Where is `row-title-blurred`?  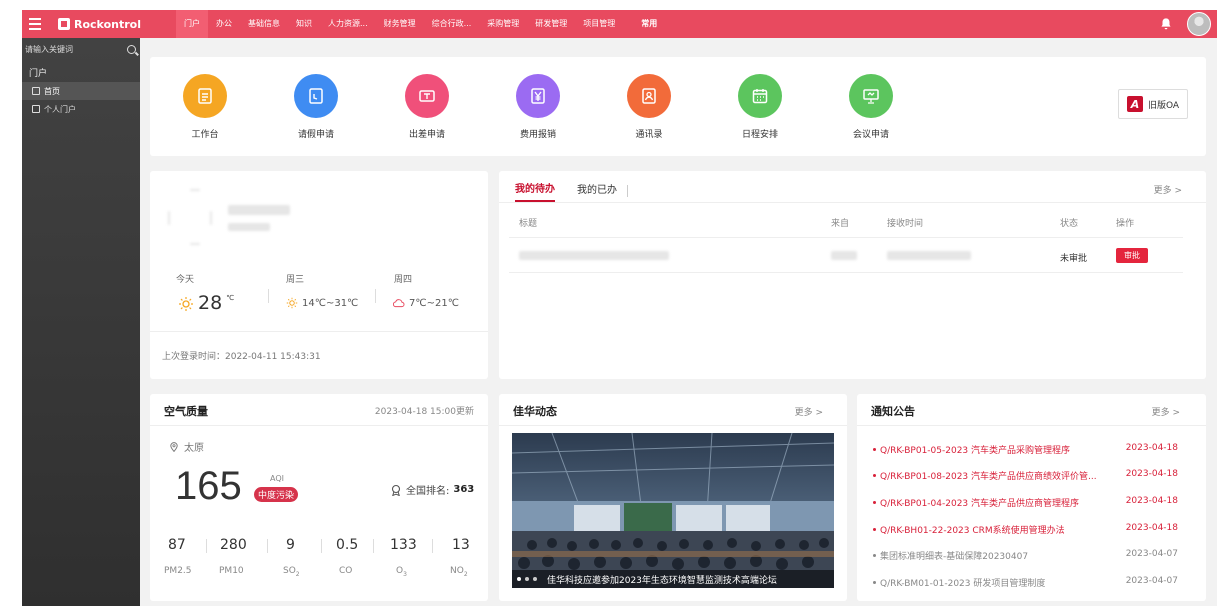
row-title-blurred is located at coordinates (594, 255).